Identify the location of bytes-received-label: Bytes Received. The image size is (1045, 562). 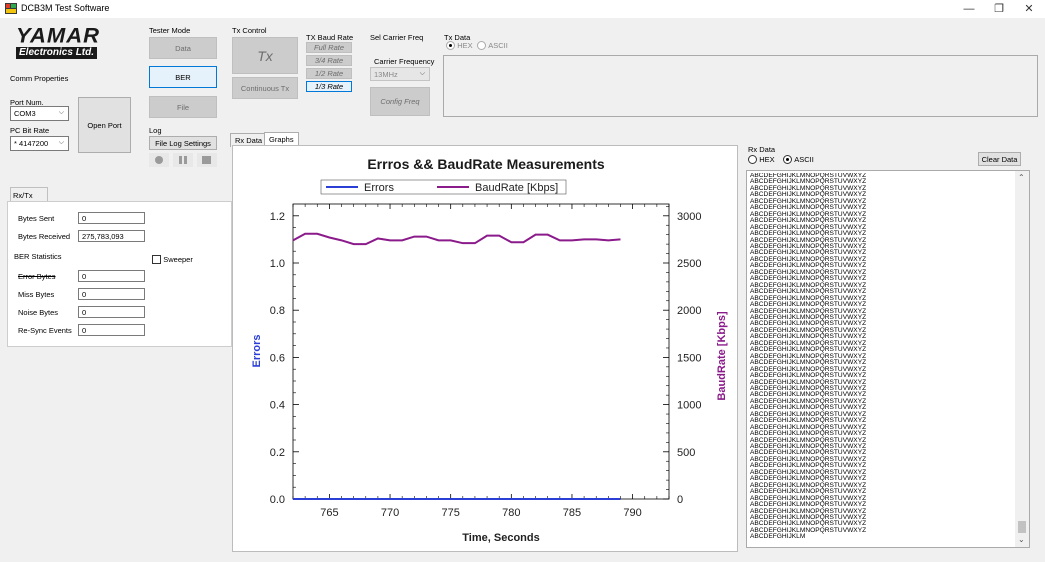
(44, 236).